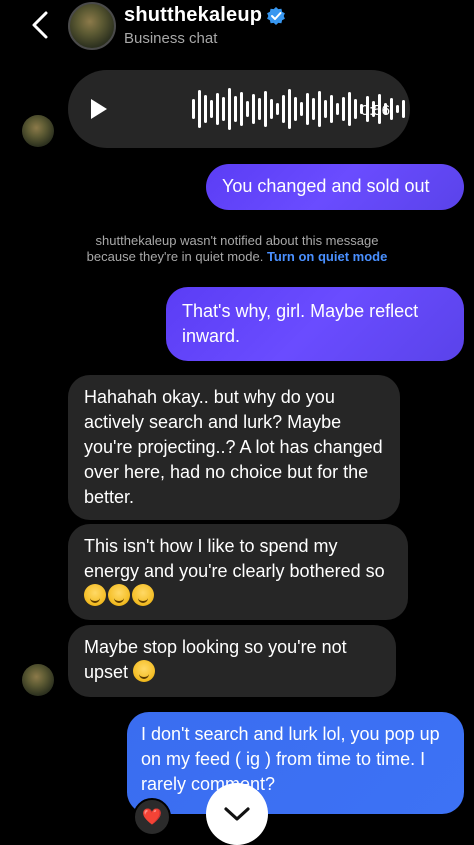 Image resolution: width=474 pixels, height=845 pixels. Describe the element at coordinates (276, 16) in the screenshot. I see `verified-badge-icon` at that location.